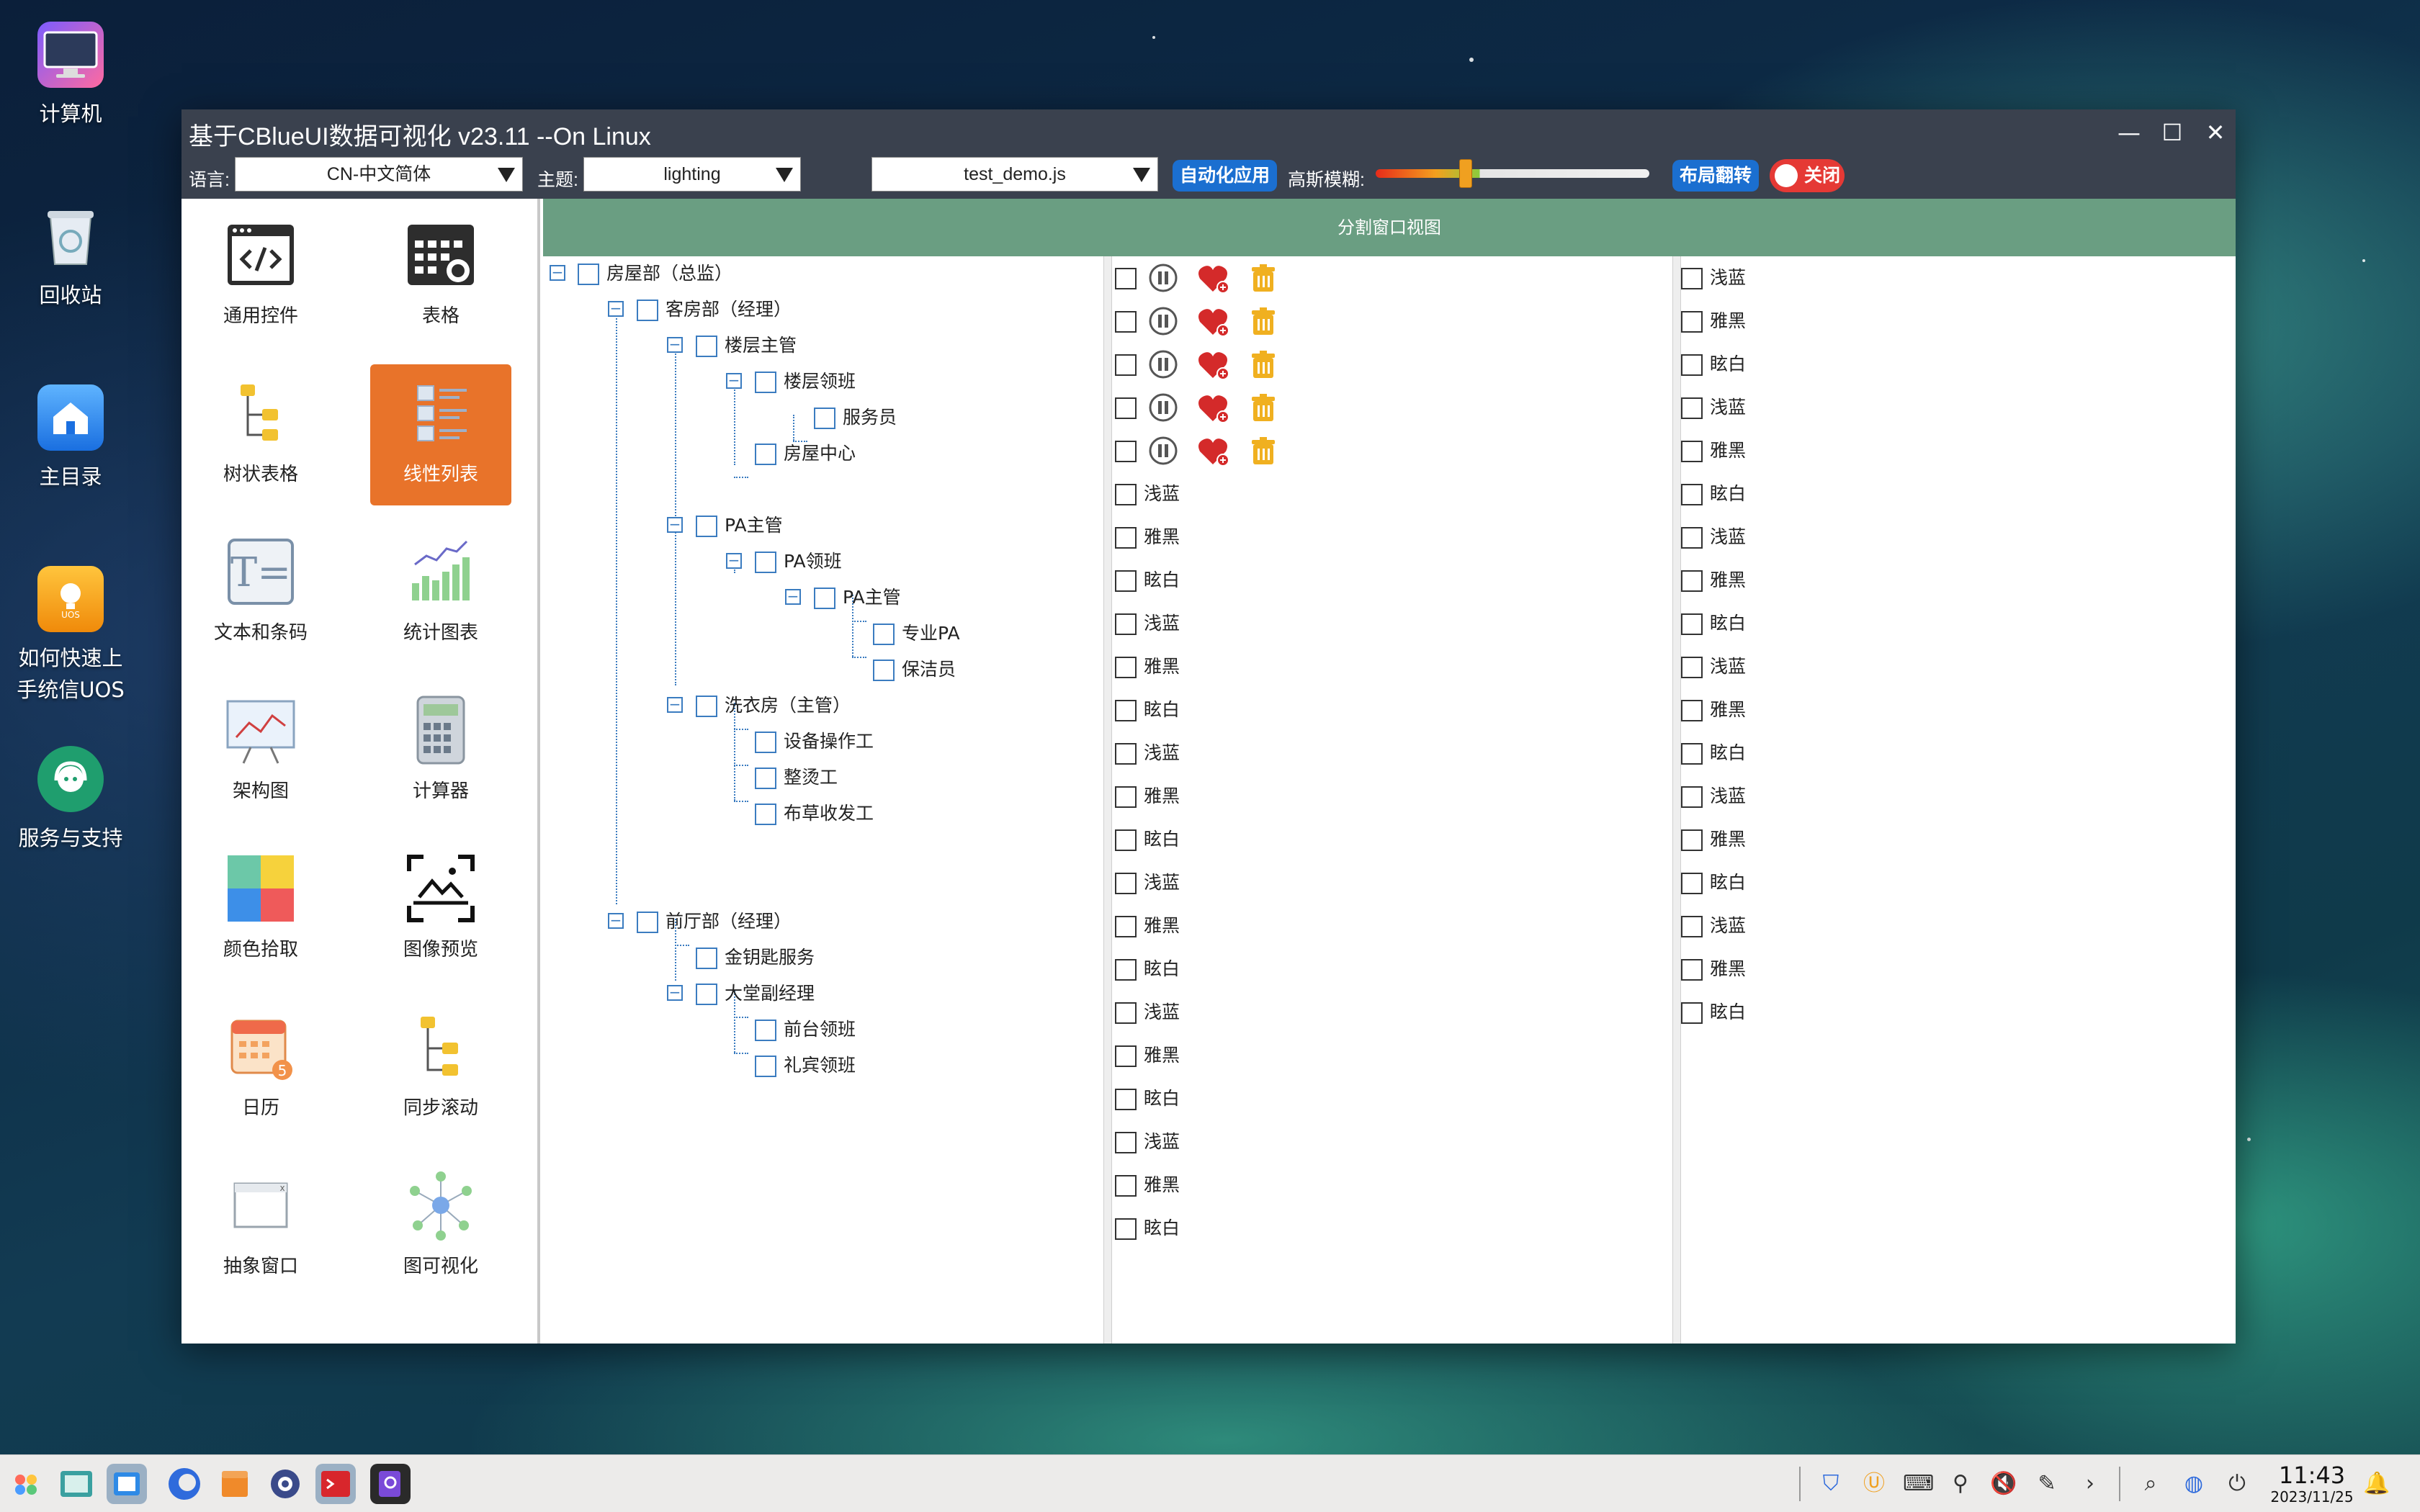 This screenshot has width=2420, height=1512. Describe the element at coordinates (2193, 1484) in the screenshot. I see `network-icon: ◍` at that location.